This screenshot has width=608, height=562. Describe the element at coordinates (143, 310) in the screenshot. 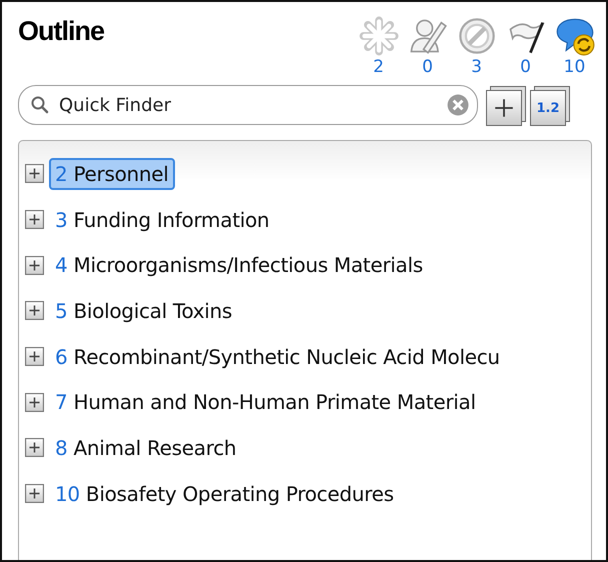

I see `outline-item: 5 Biological Toxins` at that location.